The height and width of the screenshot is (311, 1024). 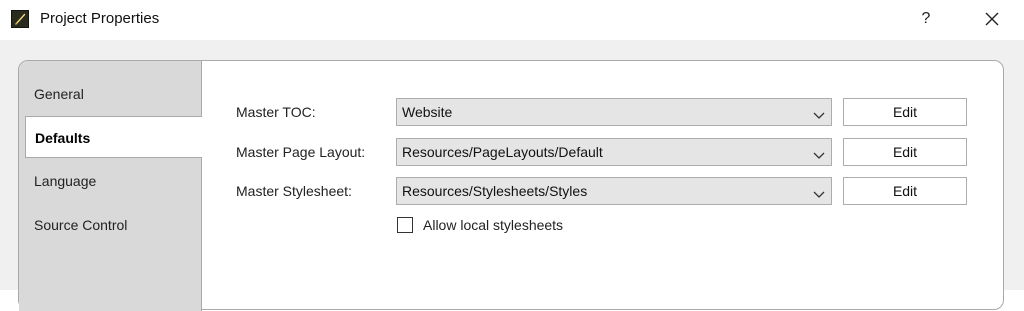 I want to click on app-quill-icon, so click(x=20, y=19).